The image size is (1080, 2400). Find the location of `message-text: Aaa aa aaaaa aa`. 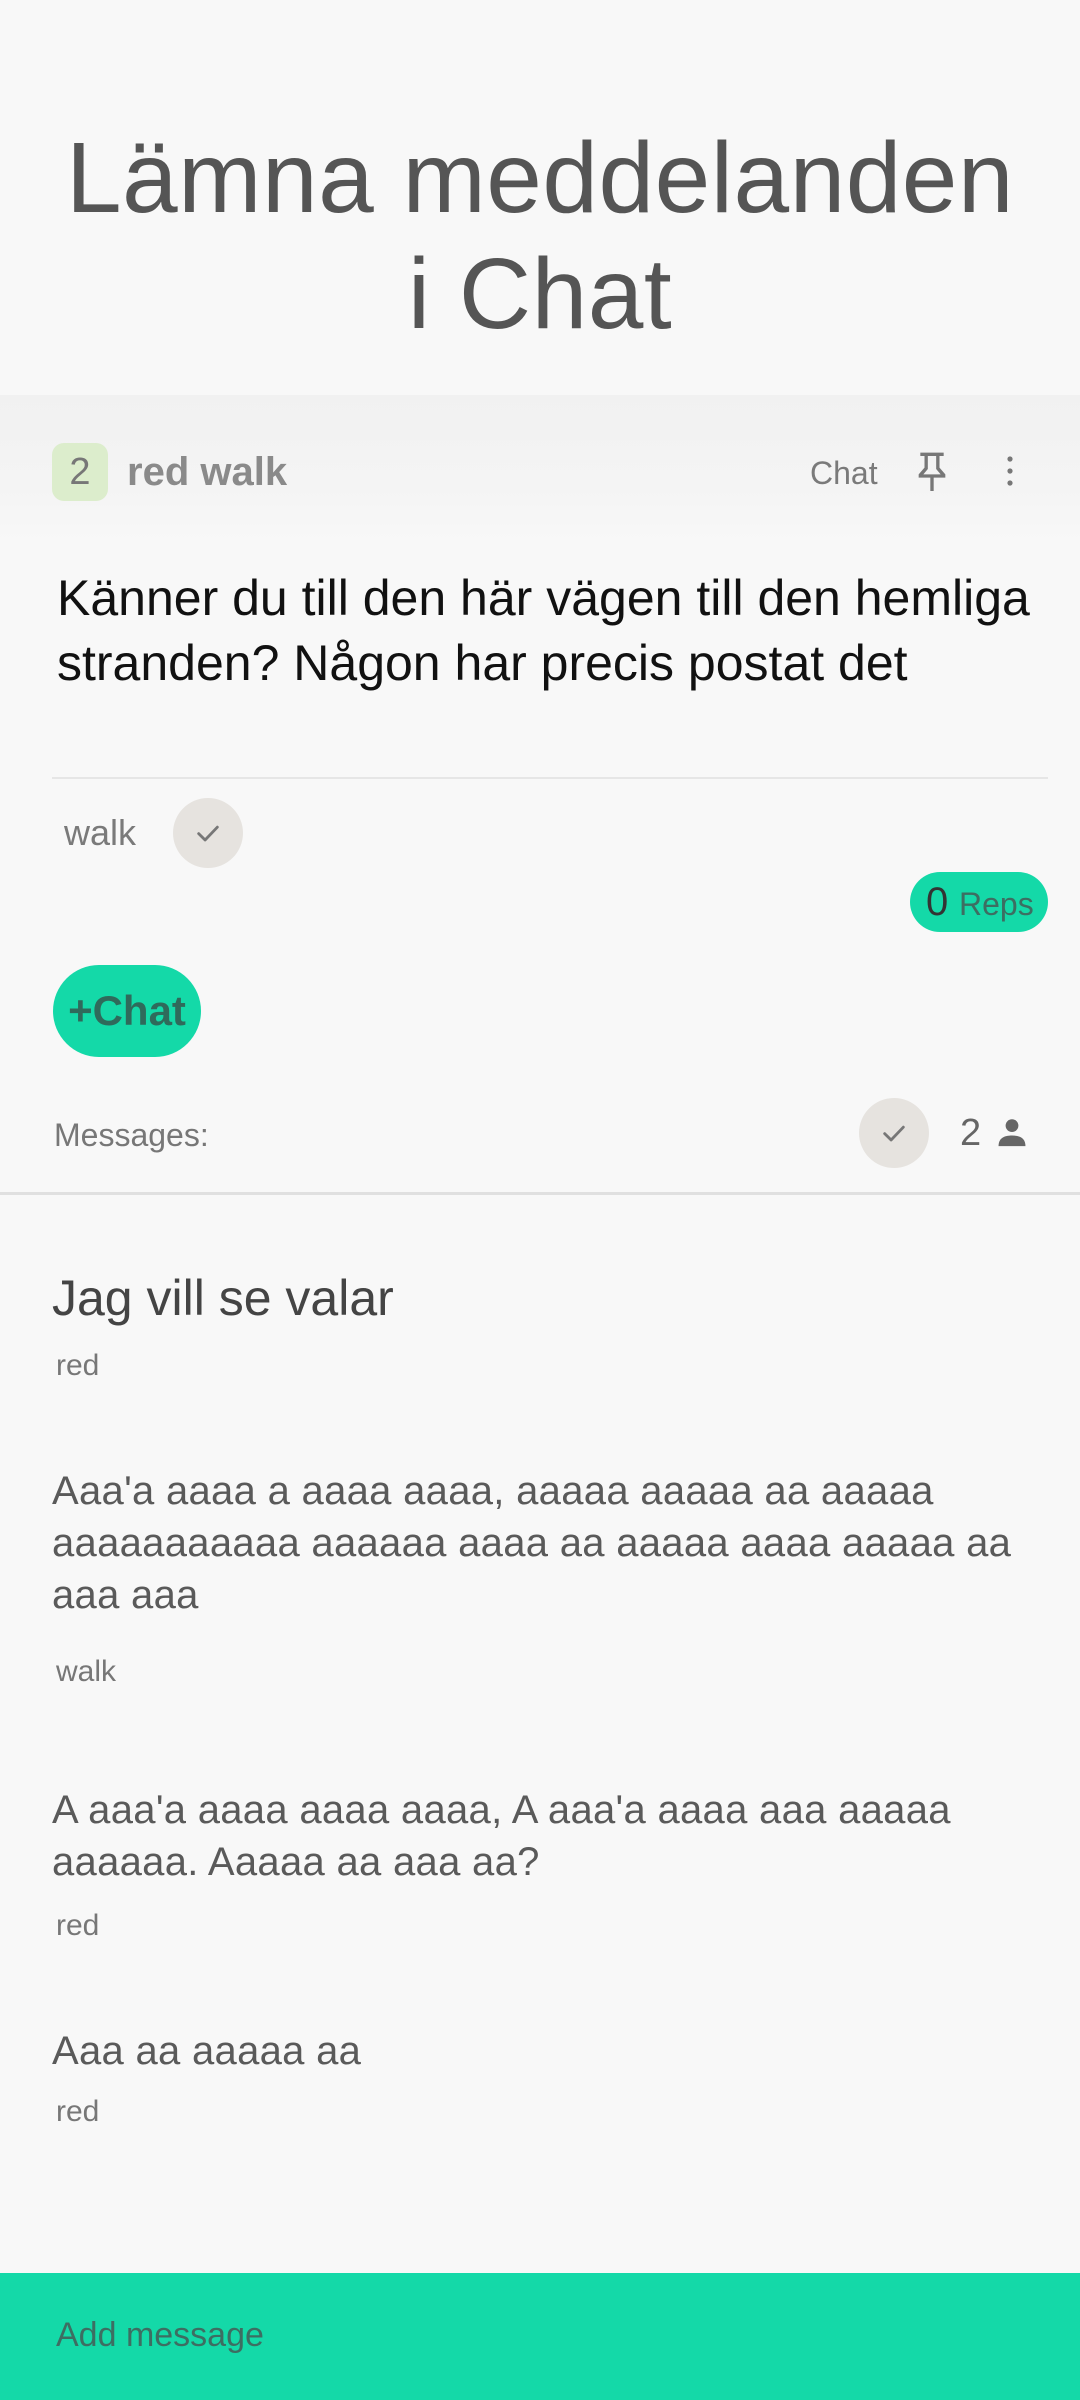

message-text: Aaa aa aaaaa aa is located at coordinates (207, 2051).